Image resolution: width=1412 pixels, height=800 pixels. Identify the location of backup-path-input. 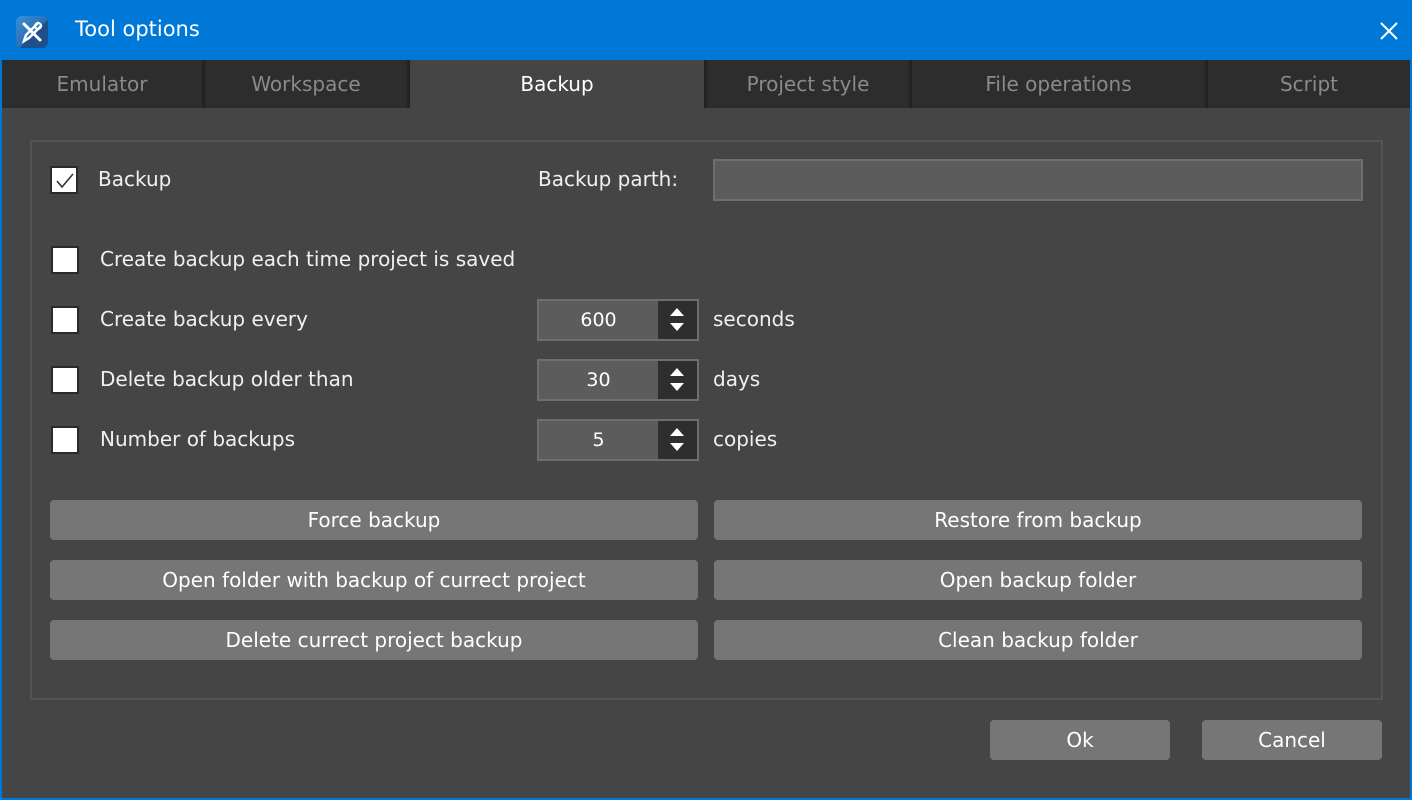
(1038, 180).